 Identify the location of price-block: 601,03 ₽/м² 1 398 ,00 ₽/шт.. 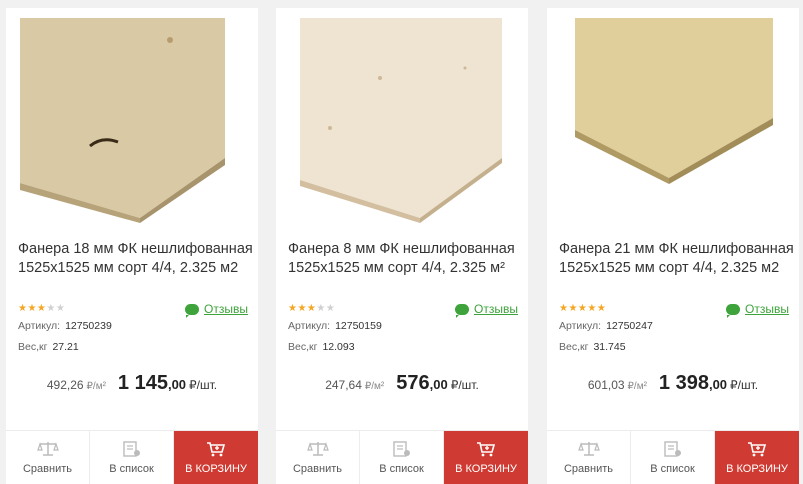
(673, 383).